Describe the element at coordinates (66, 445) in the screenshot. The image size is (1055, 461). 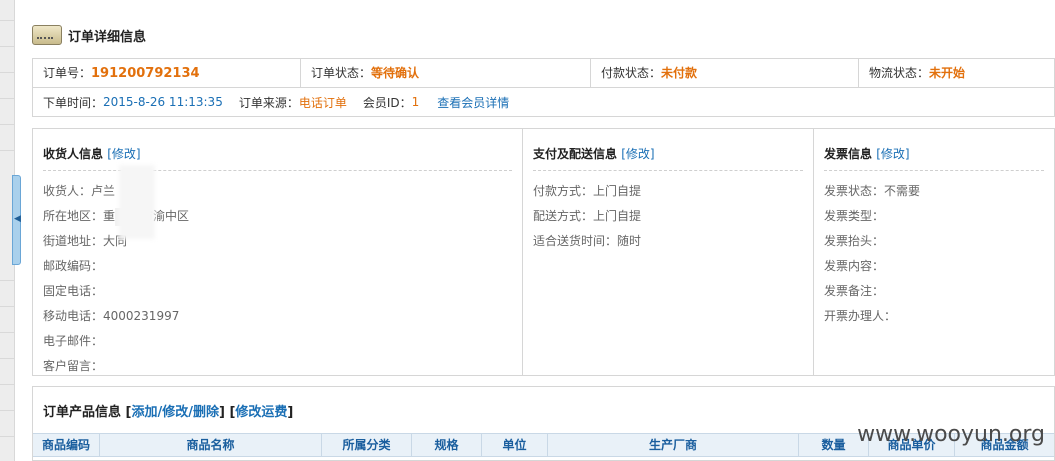
I see `column-header: 商品编码` at that location.